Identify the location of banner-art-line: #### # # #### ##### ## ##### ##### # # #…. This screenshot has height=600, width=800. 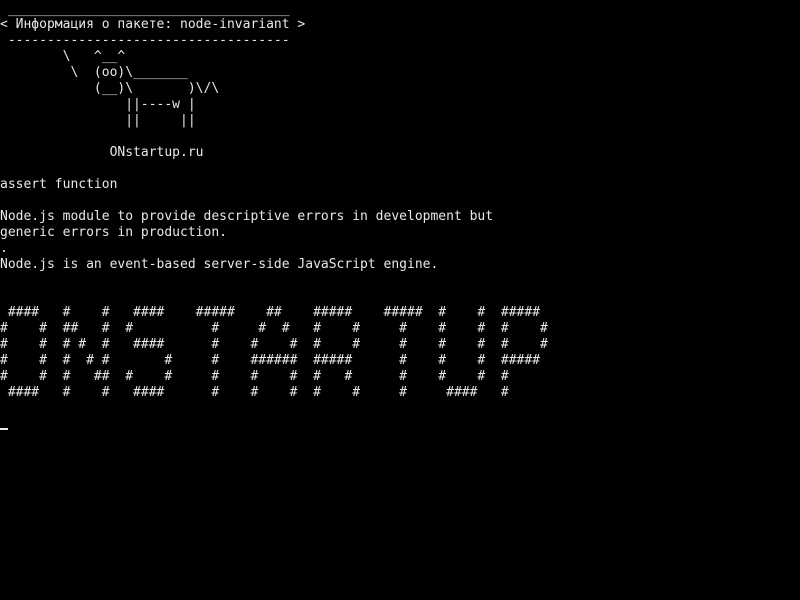
(270, 312).